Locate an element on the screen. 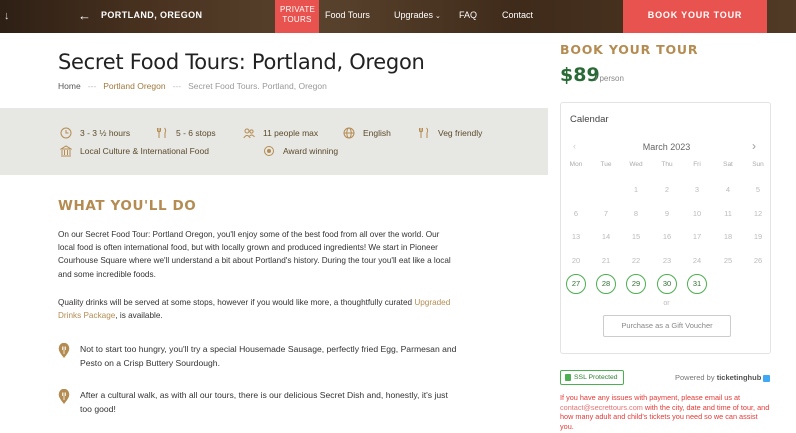  weekday-label: Sat is located at coordinates (728, 164).